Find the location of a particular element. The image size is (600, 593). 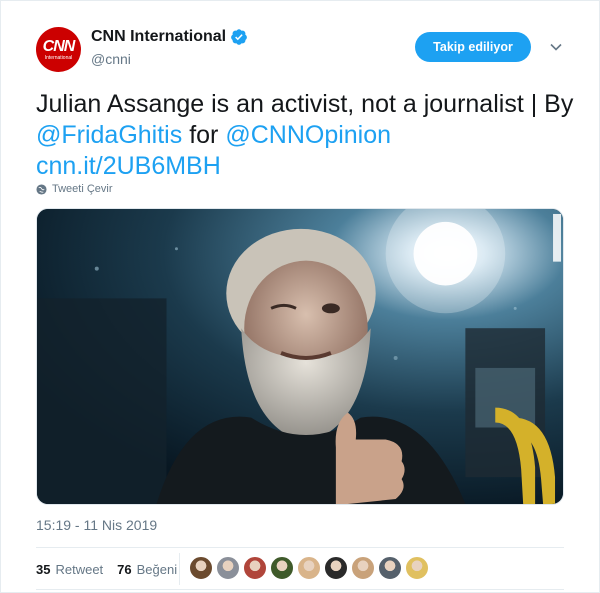

verified-badge-icon is located at coordinates (239, 37).